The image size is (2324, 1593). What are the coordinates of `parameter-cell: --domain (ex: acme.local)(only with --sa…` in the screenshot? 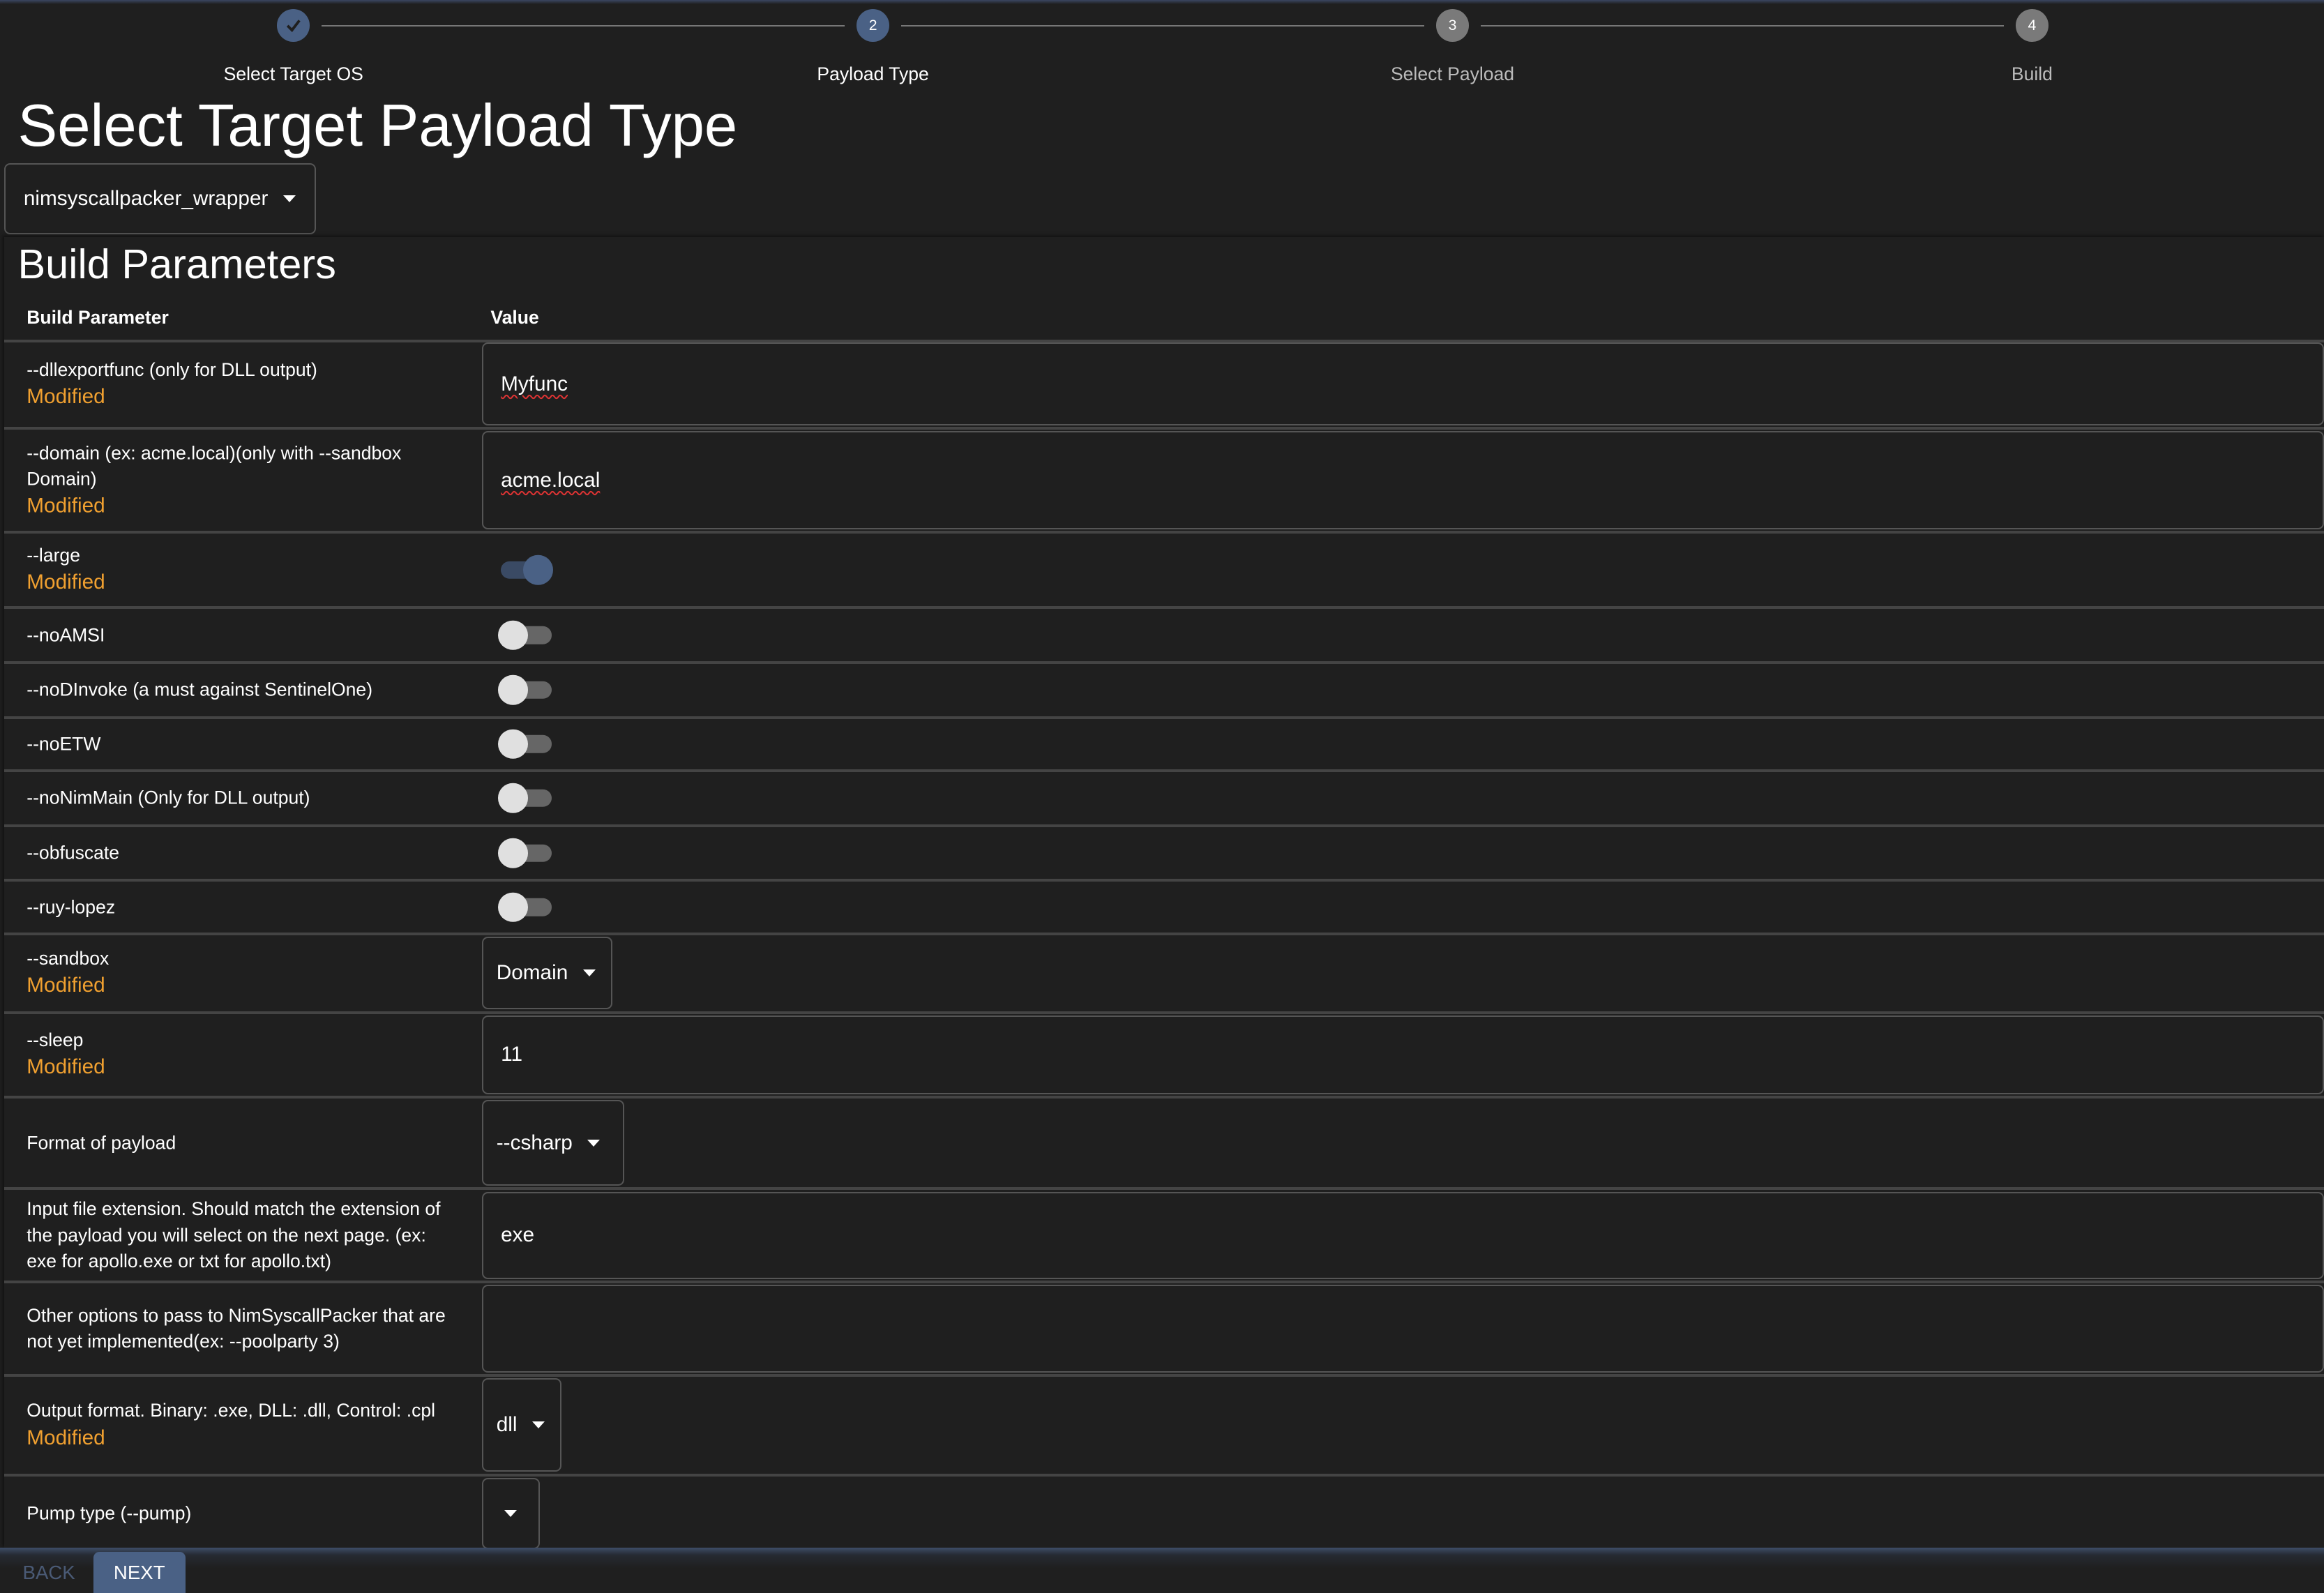 It's located at (241, 480).